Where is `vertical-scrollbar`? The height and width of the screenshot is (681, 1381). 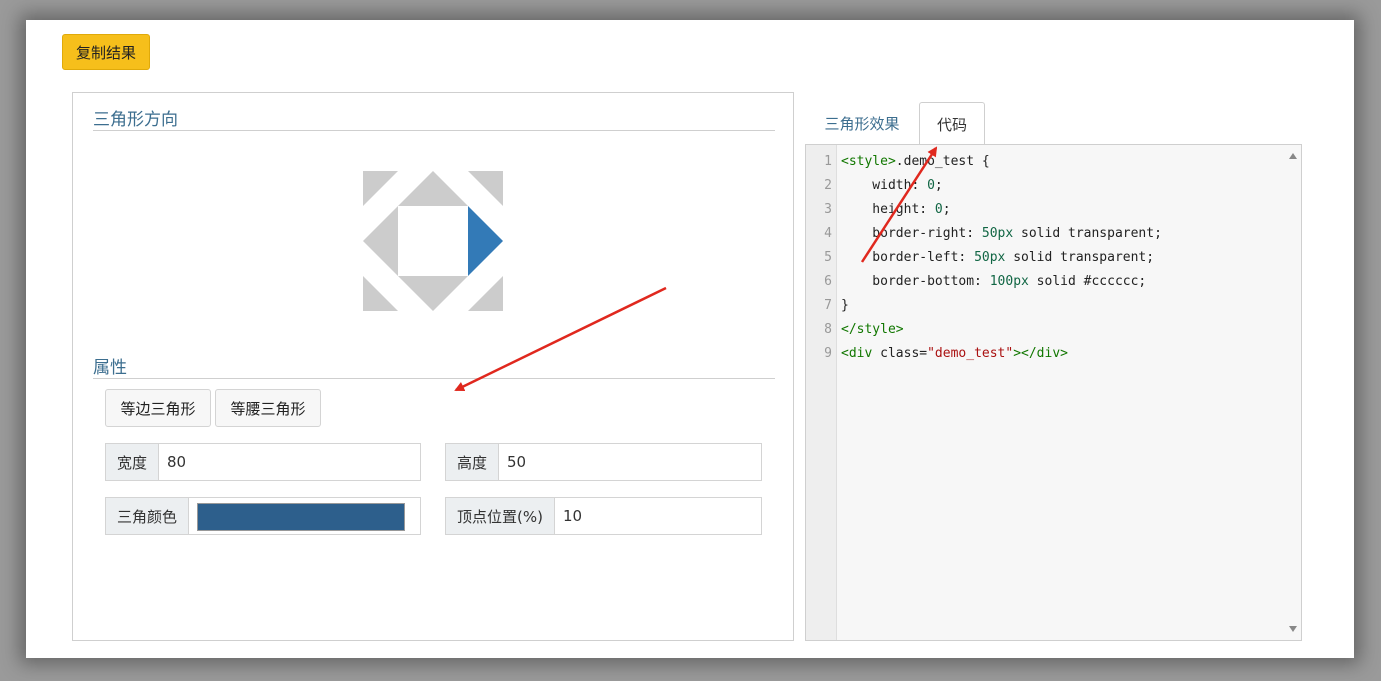
vertical-scrollbar is located at coordinates (1293, 392).